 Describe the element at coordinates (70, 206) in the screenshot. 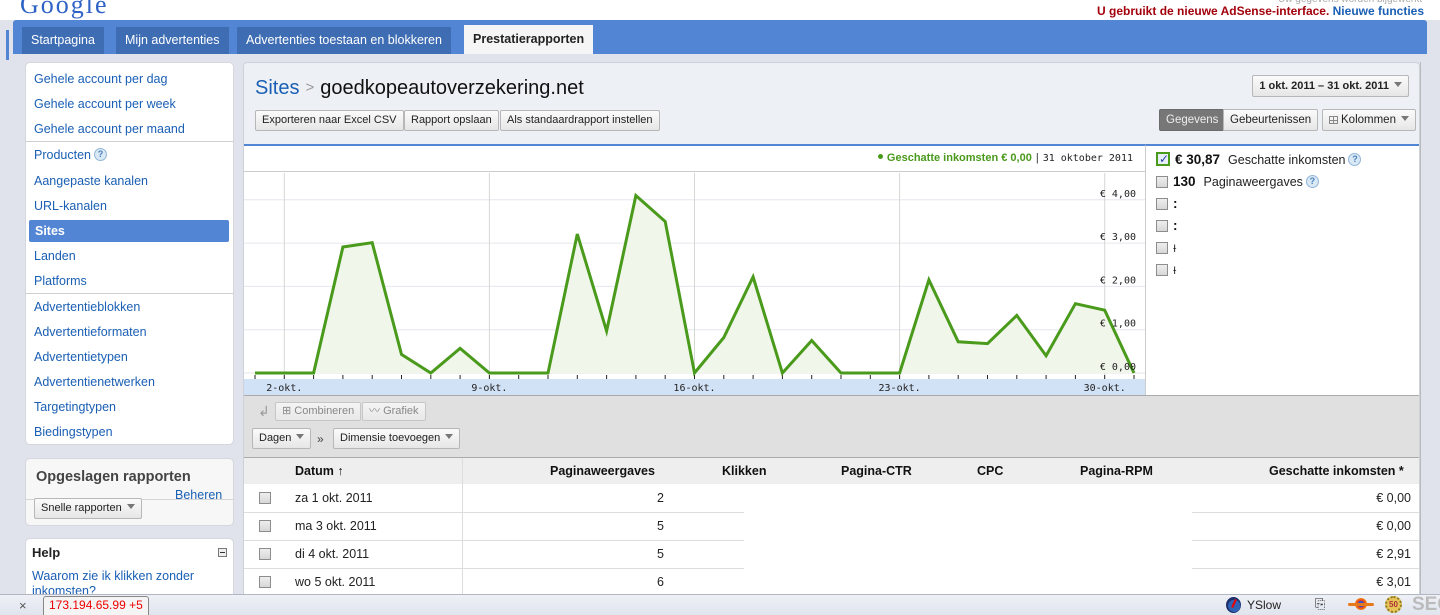

I see `sidebar-item-url-channels: URL-kanalen` at that location.